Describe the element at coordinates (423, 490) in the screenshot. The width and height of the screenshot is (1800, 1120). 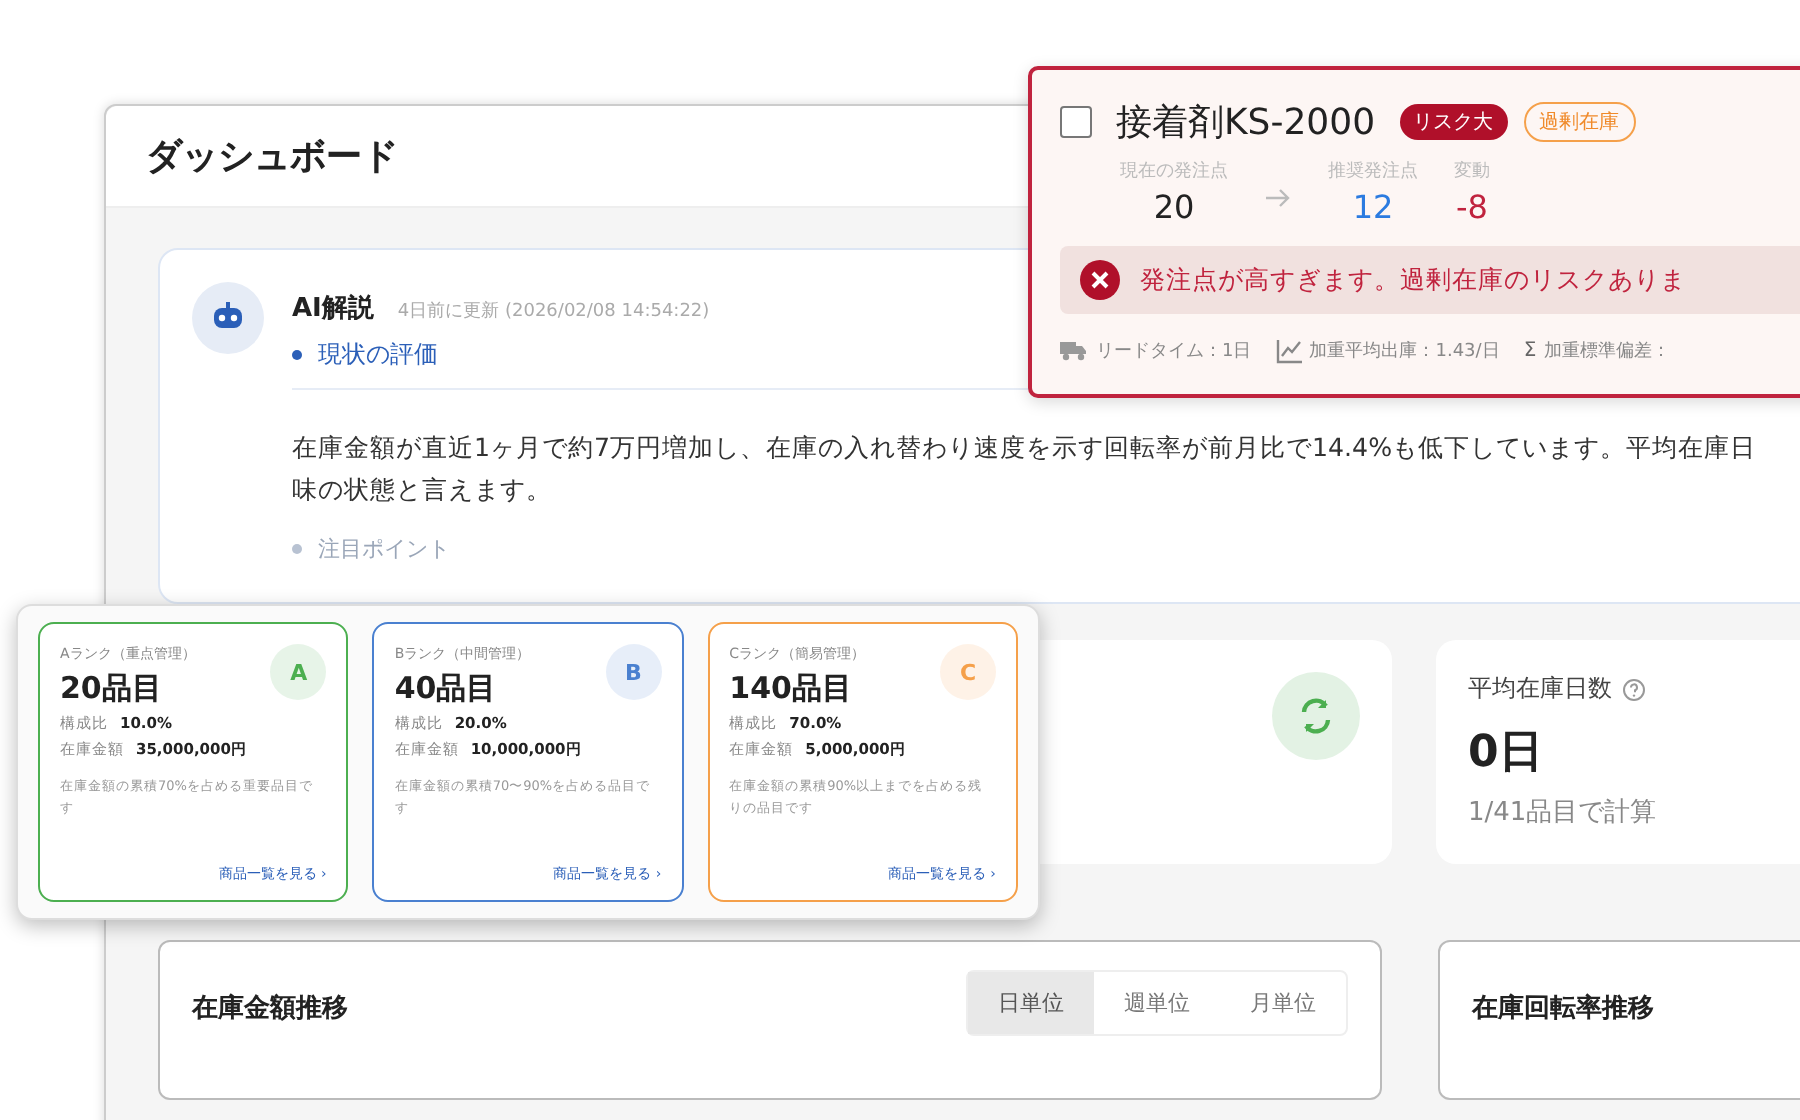
I see `summary-text: 味の状態と言えます。` at that location.